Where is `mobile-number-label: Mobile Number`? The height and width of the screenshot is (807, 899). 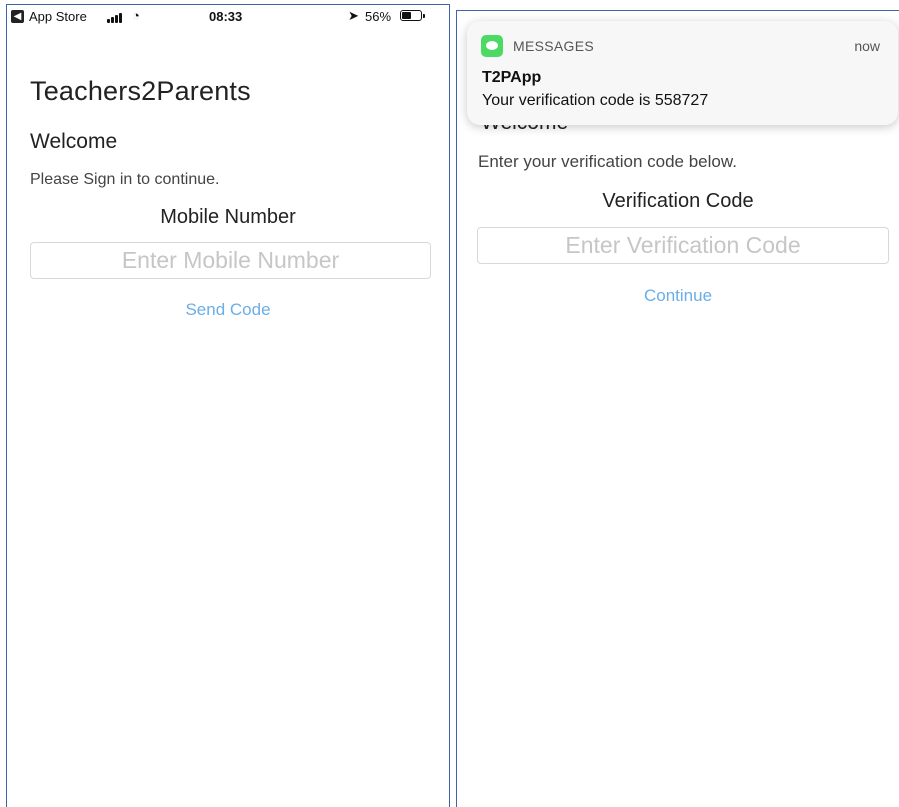 mobile-number-label: Mobile Number is located at coordinates (228, 217).